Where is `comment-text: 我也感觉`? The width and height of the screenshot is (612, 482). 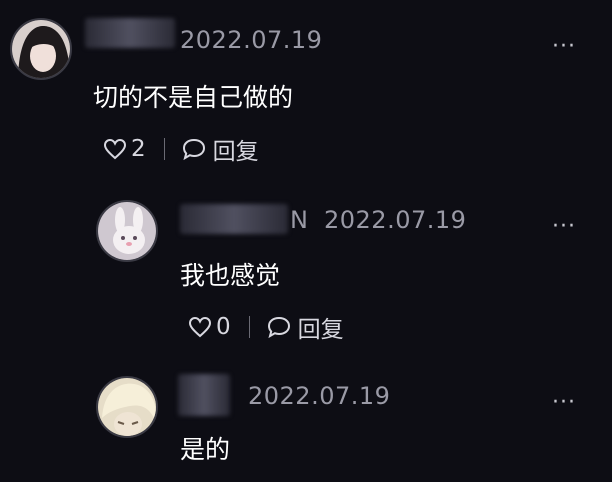
comment-text: 我也感觉 is located at coordinates (230, 275).